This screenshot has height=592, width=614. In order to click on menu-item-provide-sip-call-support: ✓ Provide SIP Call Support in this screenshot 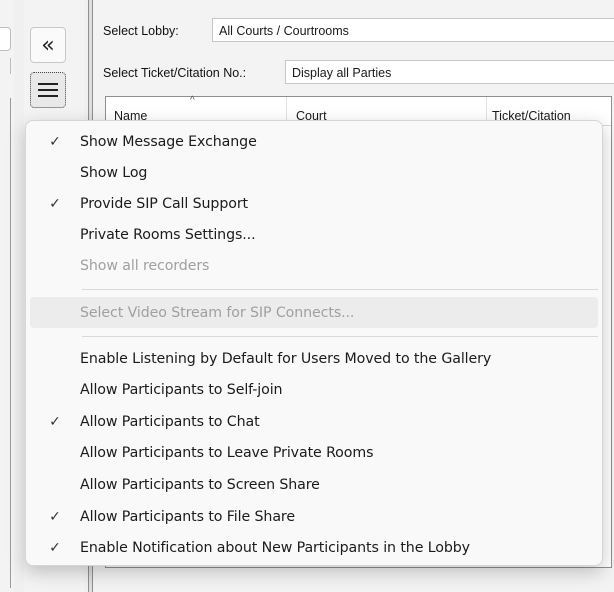, I will do `click(314, 203)`.